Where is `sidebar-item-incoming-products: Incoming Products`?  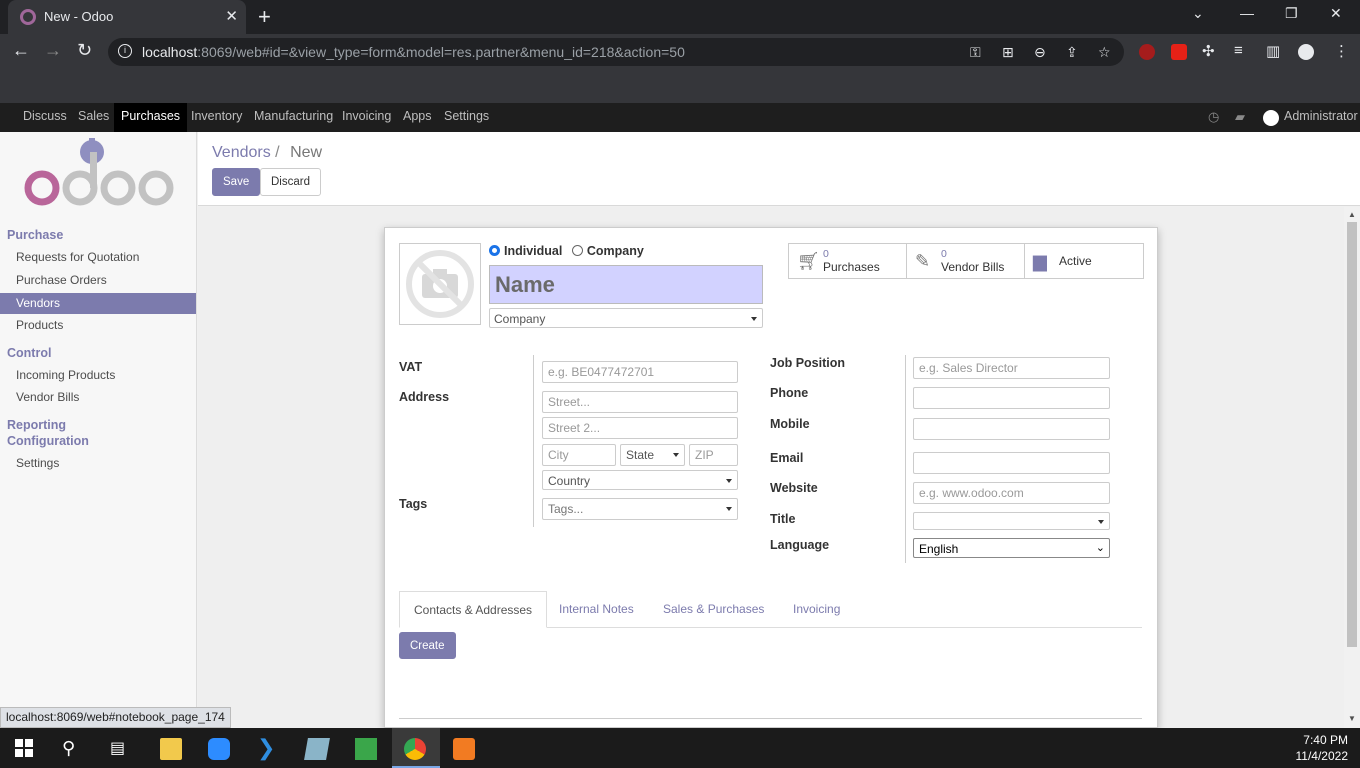
sidebar-item-incoming-products: Incoming Products is located at coordinates (98, 375).